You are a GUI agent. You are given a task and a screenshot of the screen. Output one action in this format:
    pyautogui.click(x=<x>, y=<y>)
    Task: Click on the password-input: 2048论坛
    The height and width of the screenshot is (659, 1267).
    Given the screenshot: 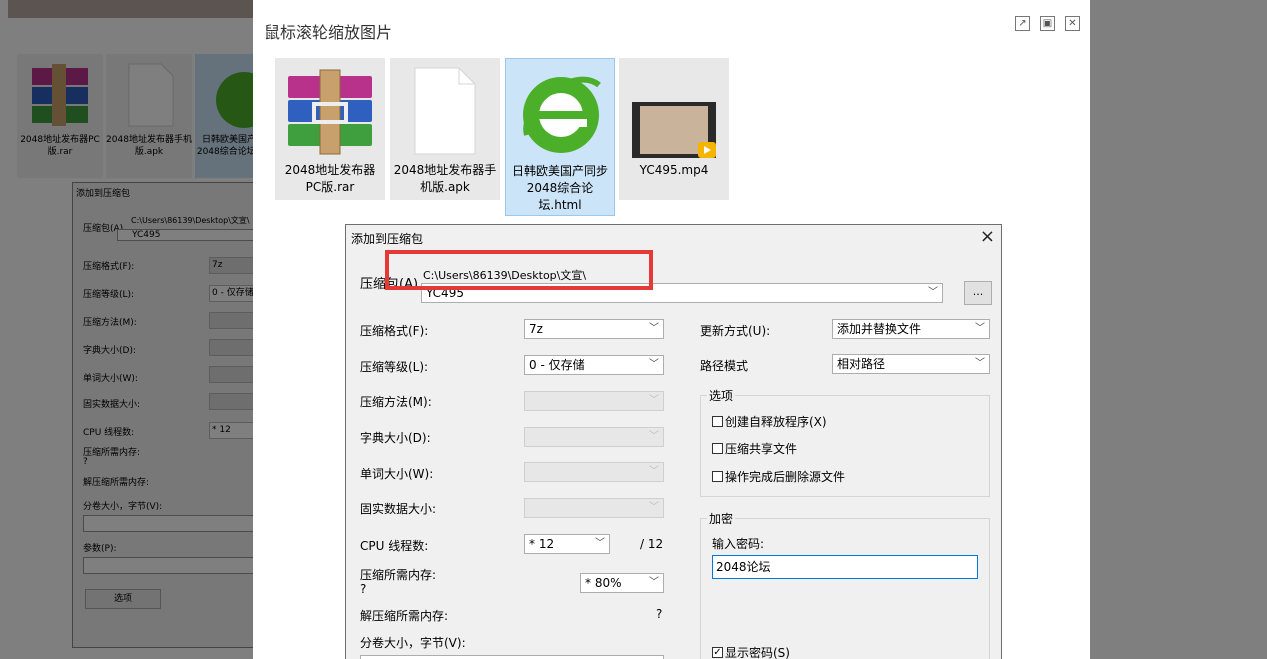 What is the action you would take?
    pyautogui.click(x=845, y=567)
    